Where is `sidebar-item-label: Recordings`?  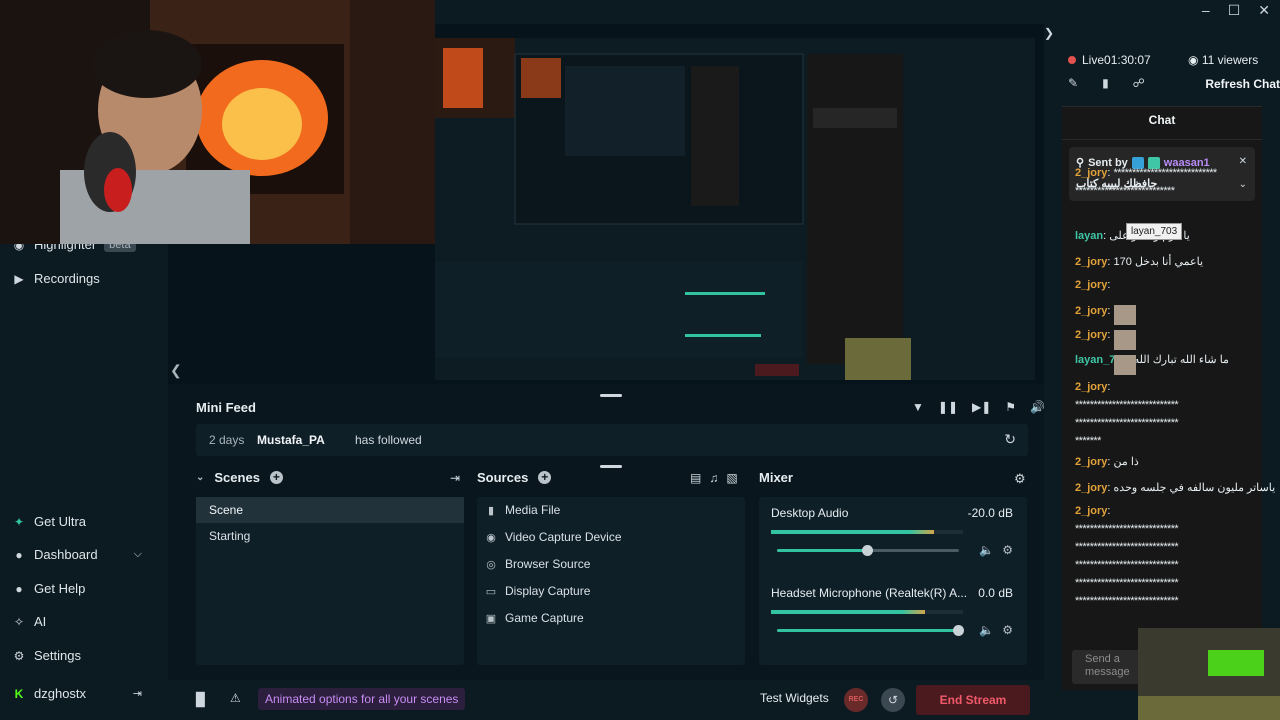
sidebar-item-label: Recordings is located at coordinates (67, 278).